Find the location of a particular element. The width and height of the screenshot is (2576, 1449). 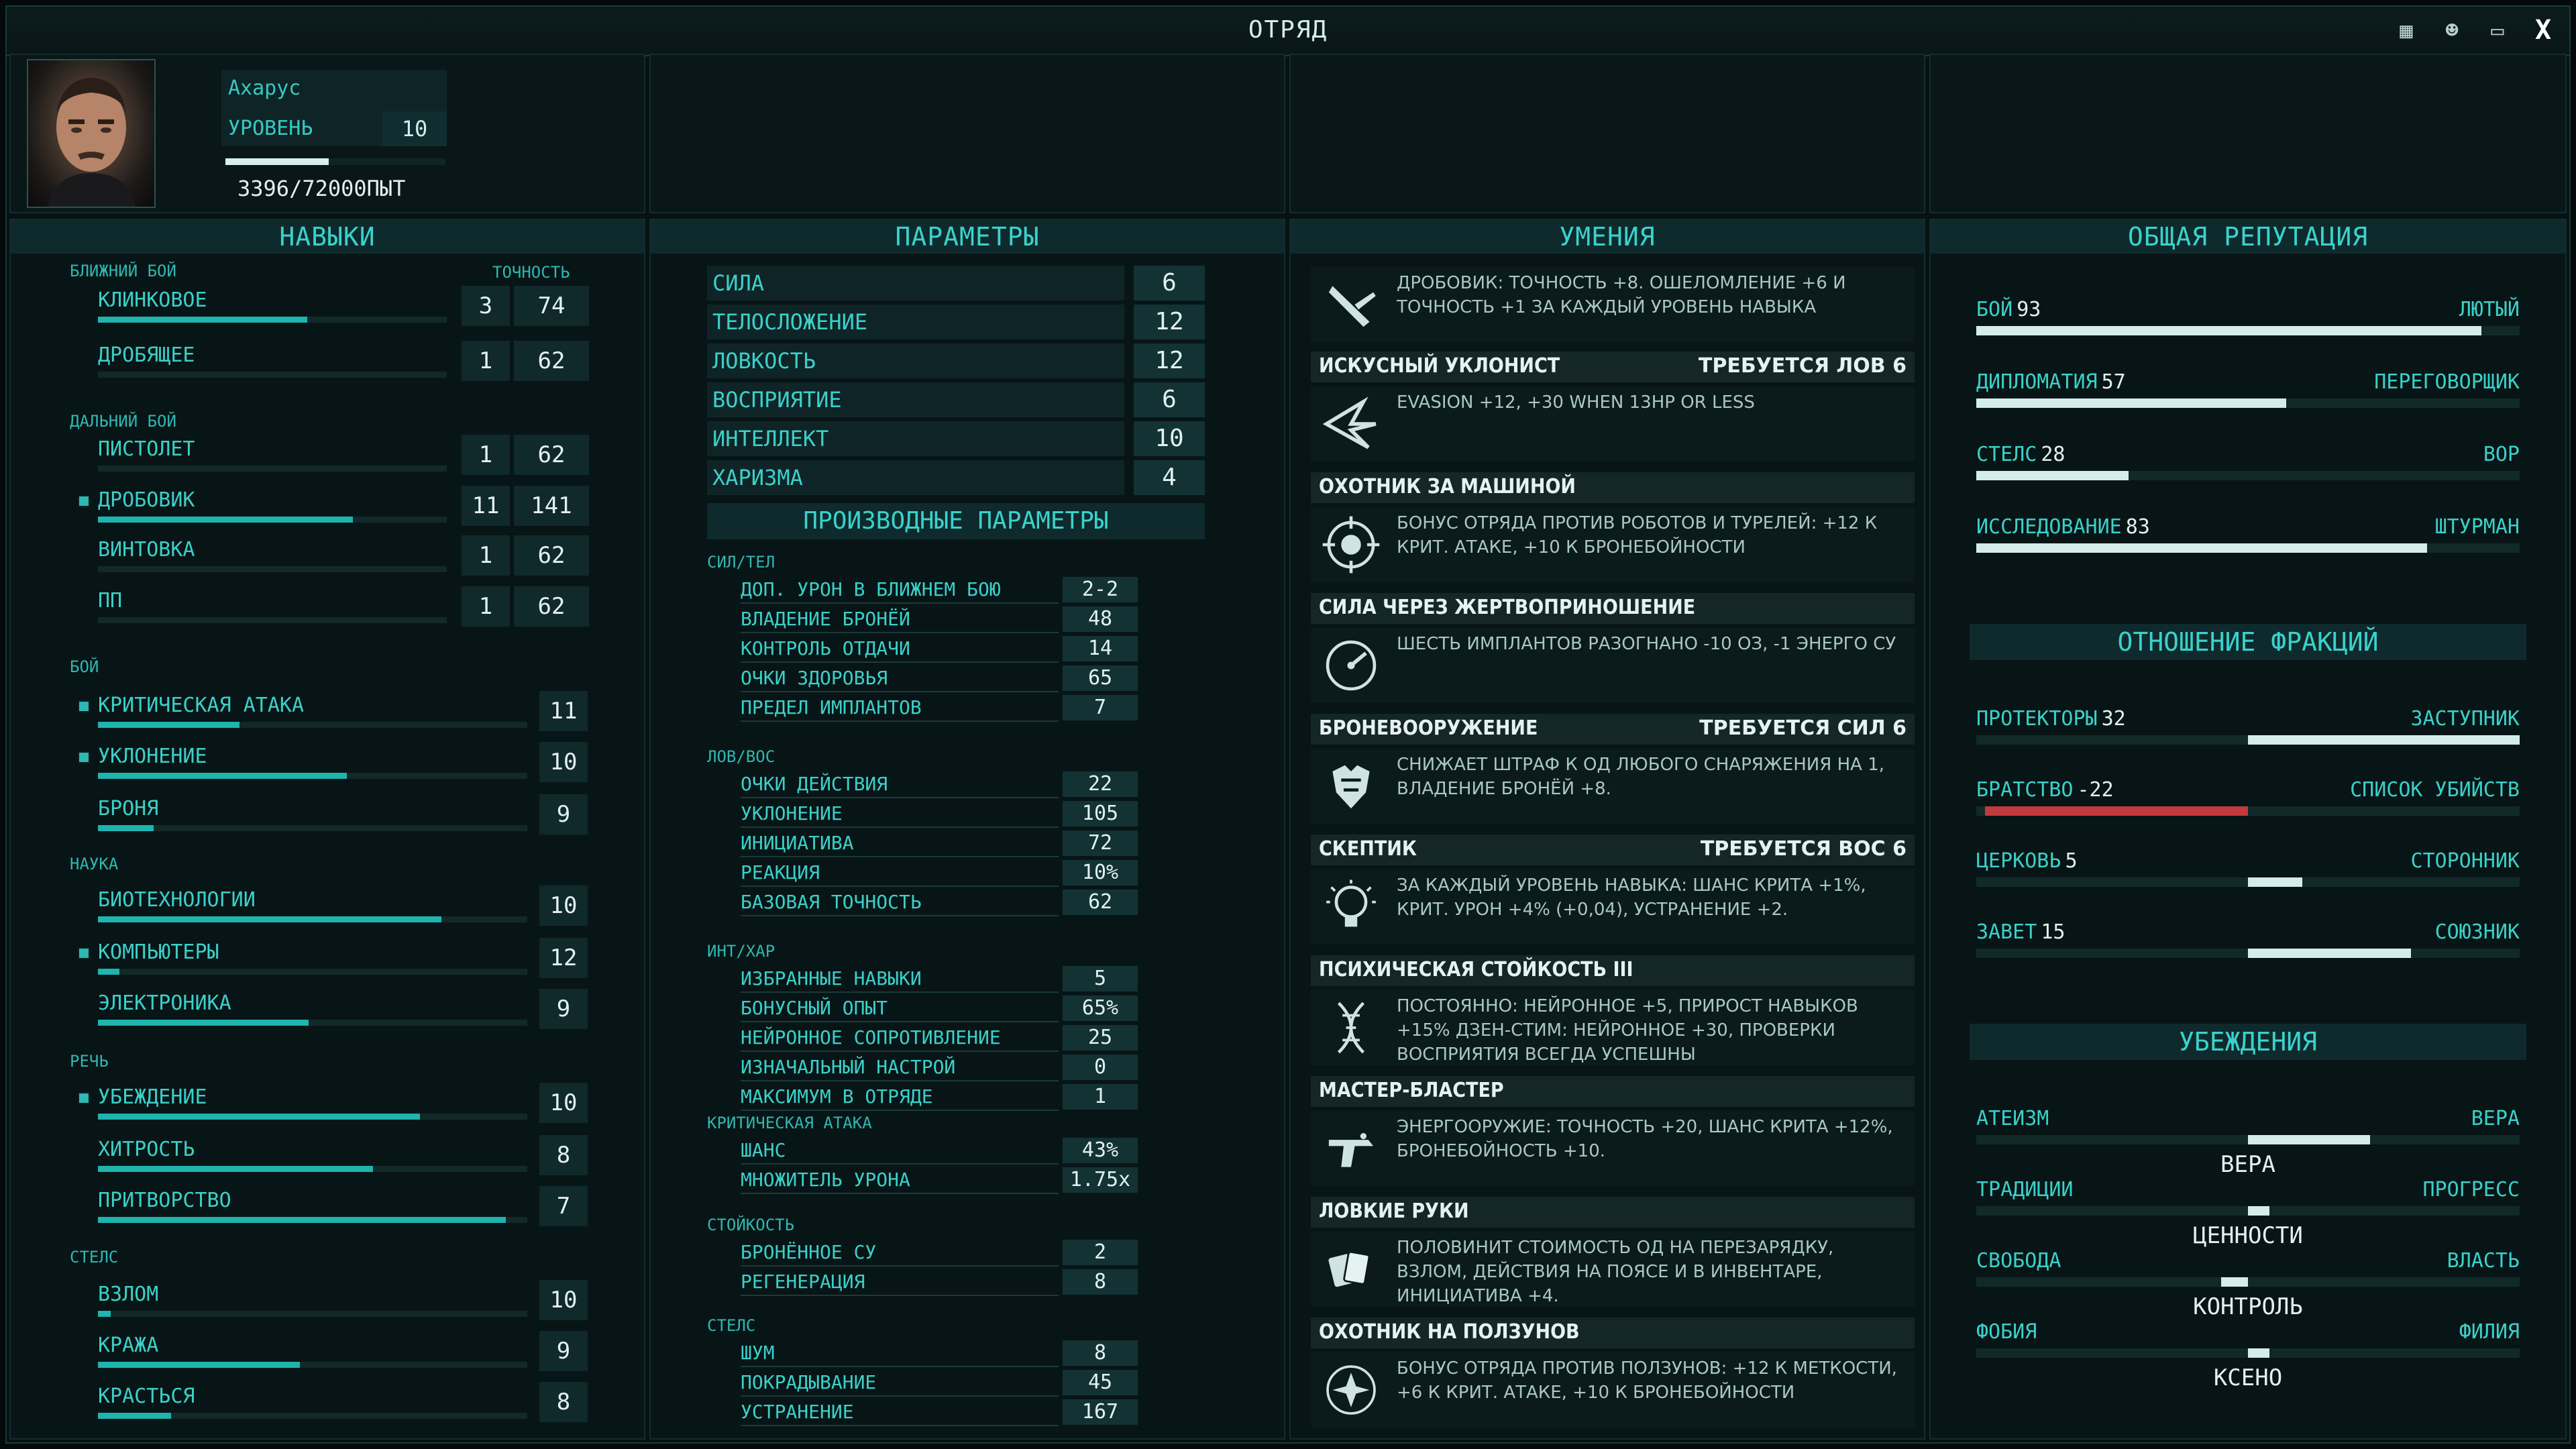

faction-row: ЗАВЕТ 15 СОЮЗНИК is located at coordinates (2248, 940).